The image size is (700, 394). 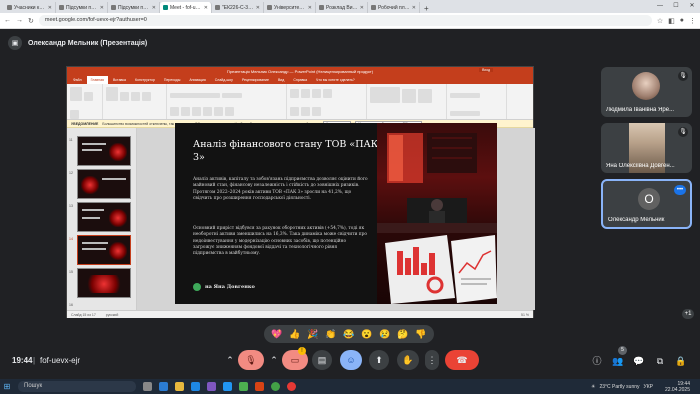 What do you see at coordinates (322, 360) in the screenshot?
I see `captions-button: ▤` at bounding box center [322, 360].